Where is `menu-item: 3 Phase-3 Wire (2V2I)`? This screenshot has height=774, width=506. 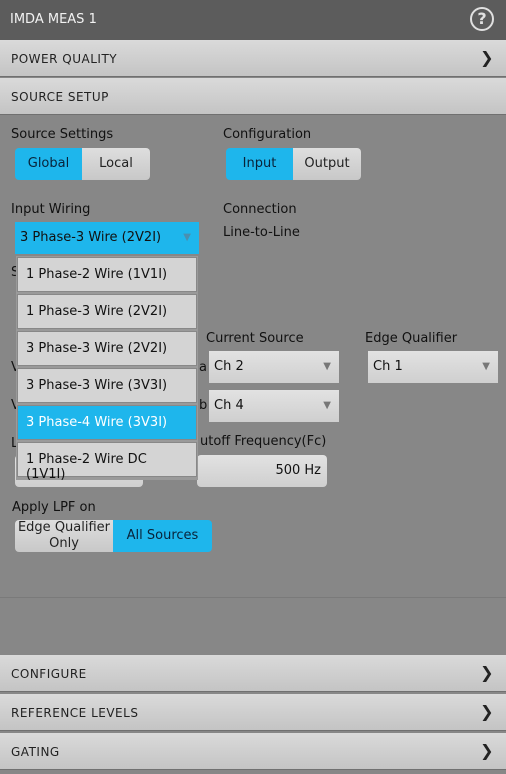 menu-item: 3 Phase-3 Wire (2V2I) is located at coordinates (107, 348).